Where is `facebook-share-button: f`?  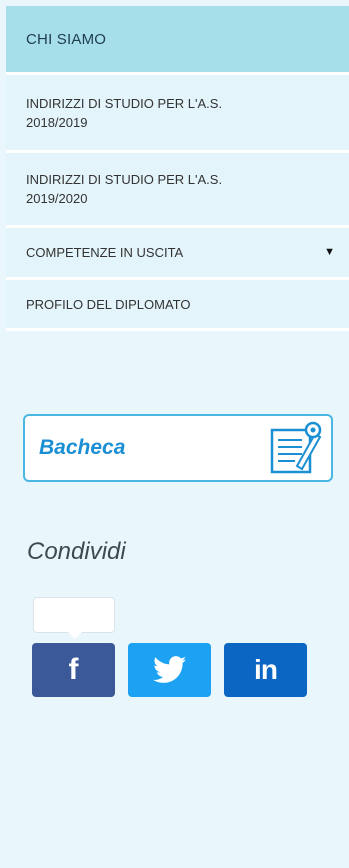 facebook-share-button: f is located at coordinates (73, 670).